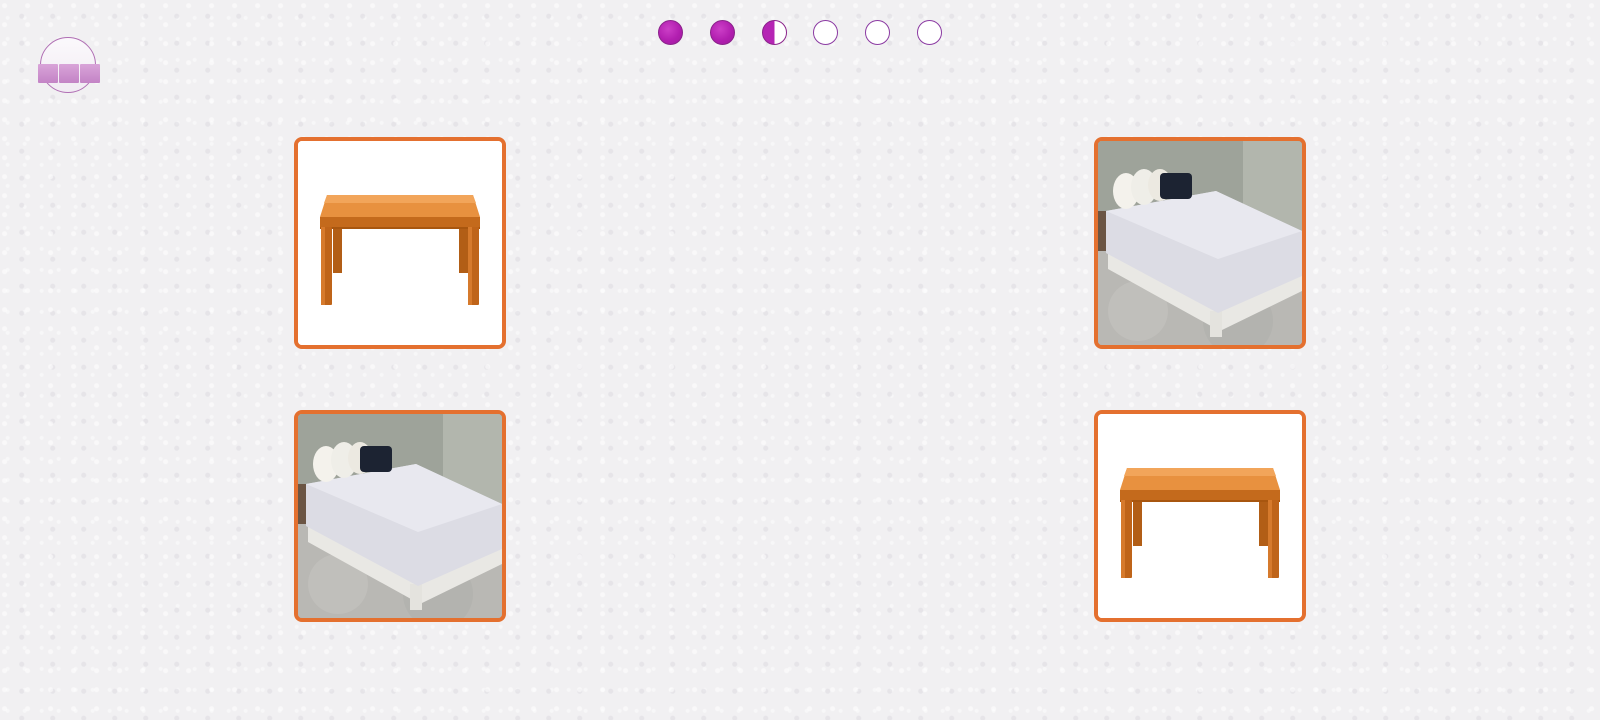  I want to click on menu-icon, so click(69, 73).